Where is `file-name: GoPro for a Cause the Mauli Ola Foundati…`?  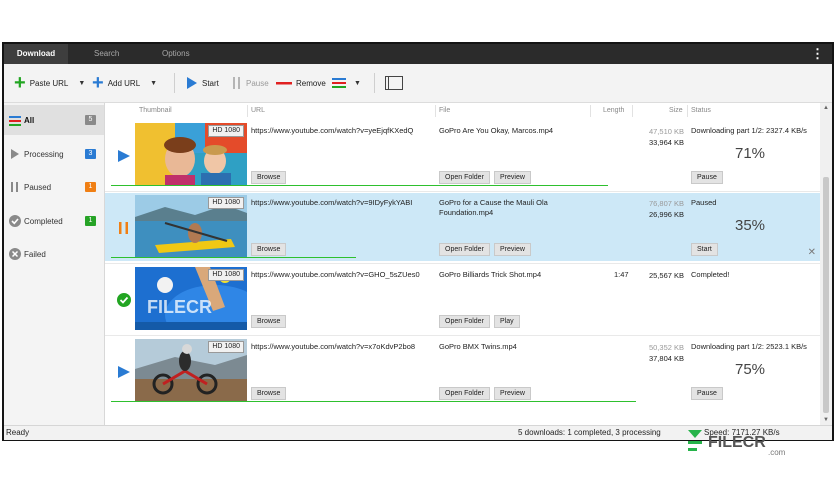 file-name: GoPro for a Cause the Mauli Ola Foundati… is located at coordinates (493, 207).